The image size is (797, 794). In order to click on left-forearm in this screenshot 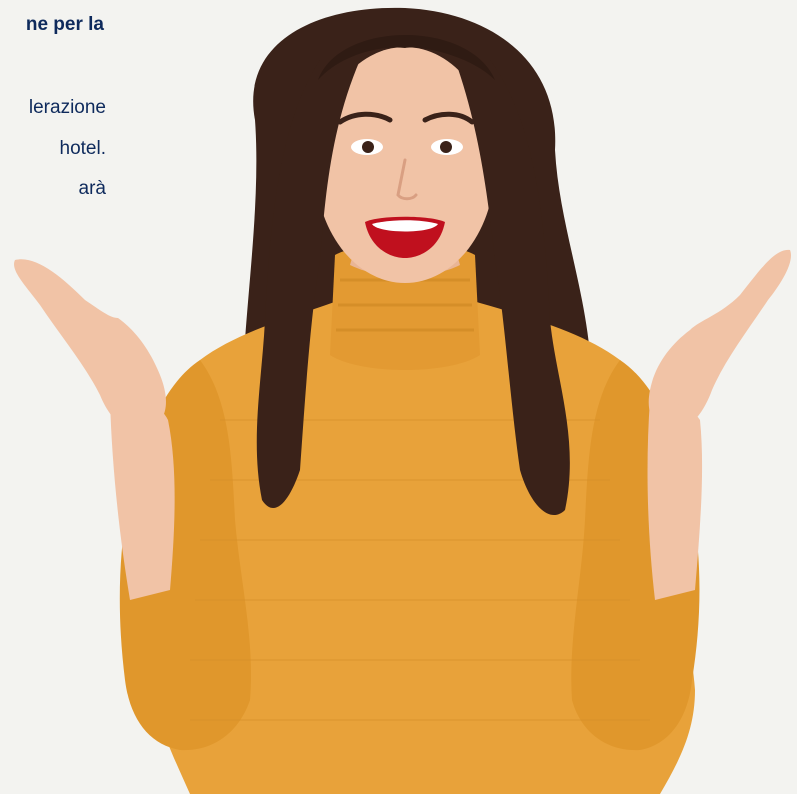, I will do `click(142, 499)`.